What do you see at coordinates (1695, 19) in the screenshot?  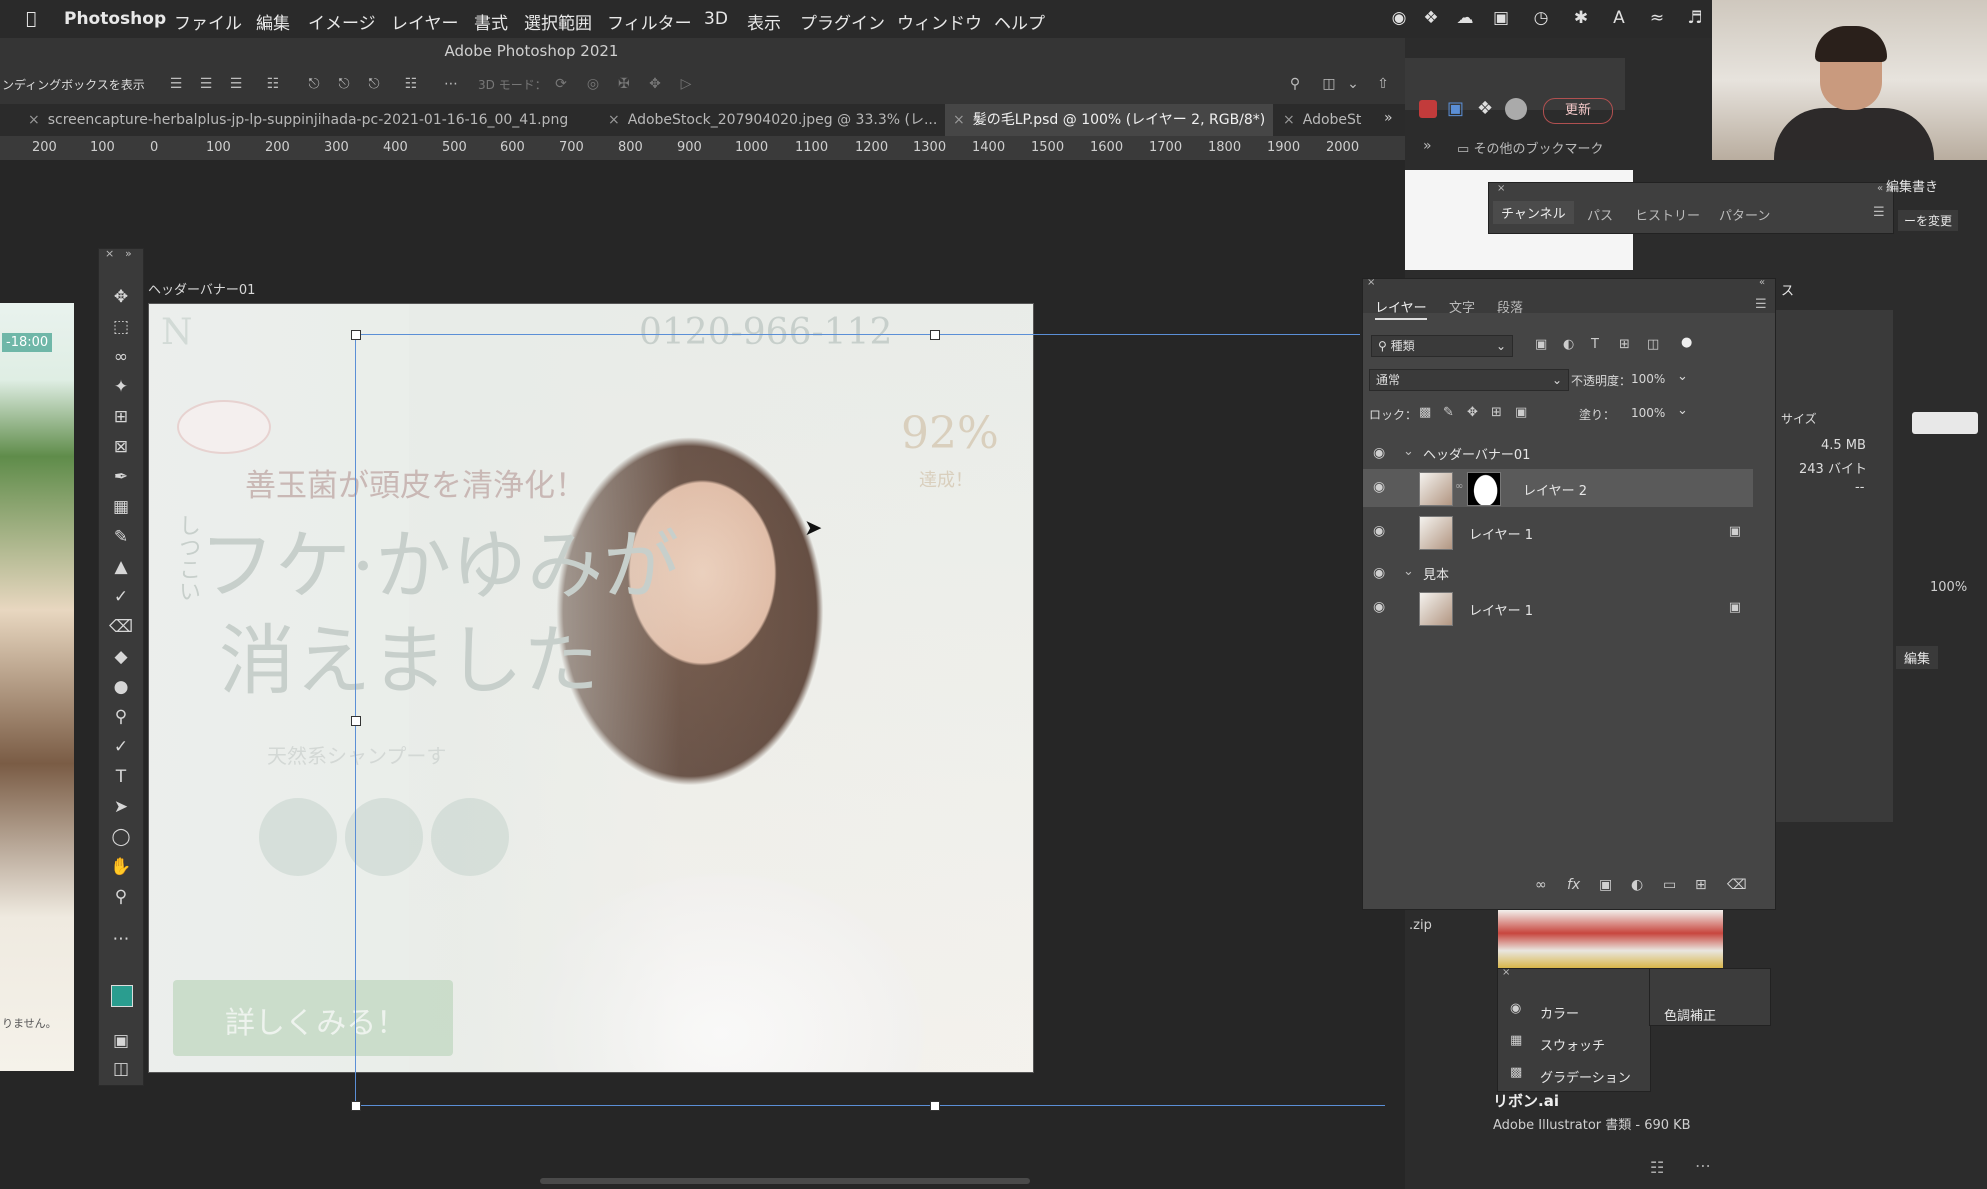 I see `volume-icon: ♬` at bounding box center [1695, 19].